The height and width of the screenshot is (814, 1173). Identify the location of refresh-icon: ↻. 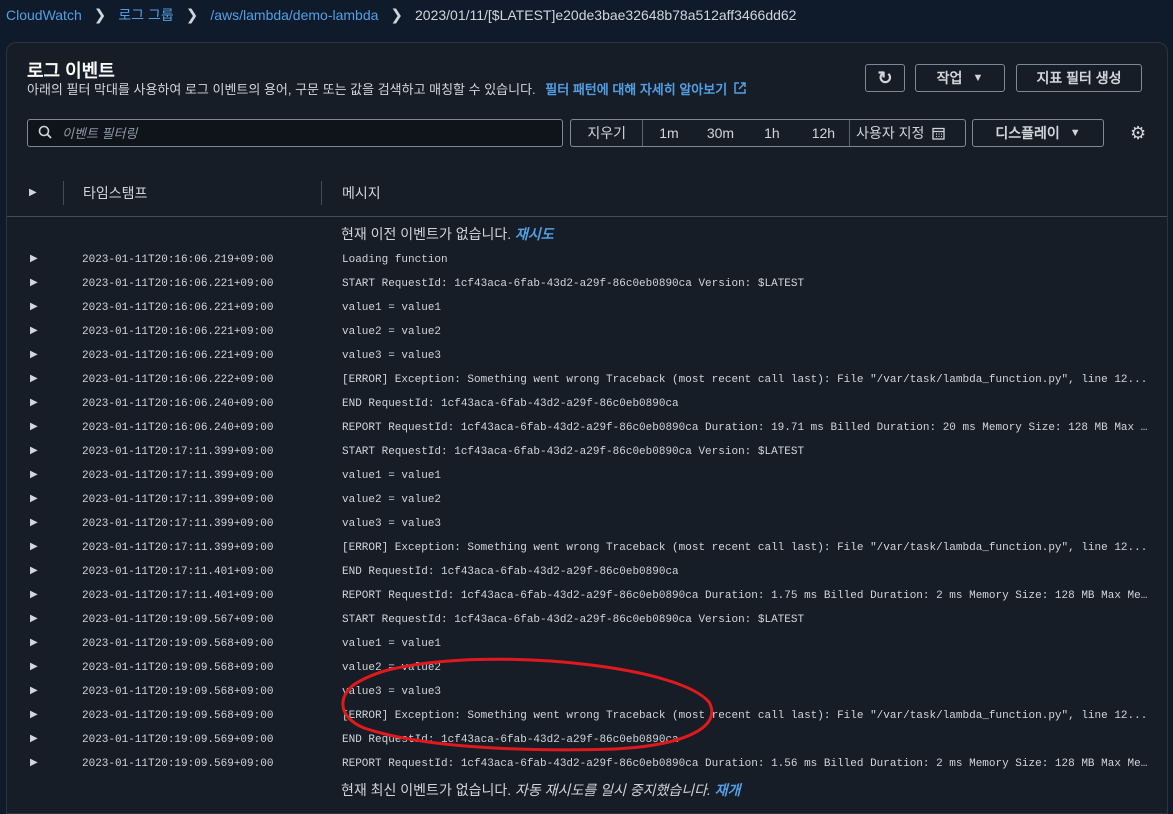
(885, 77).